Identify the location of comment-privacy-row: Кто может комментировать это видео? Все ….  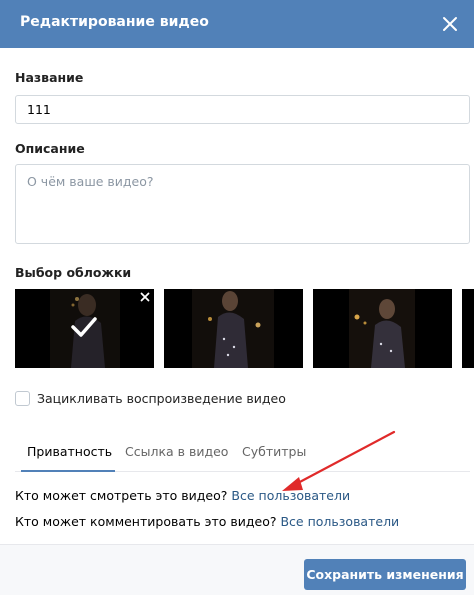
(207, 521).